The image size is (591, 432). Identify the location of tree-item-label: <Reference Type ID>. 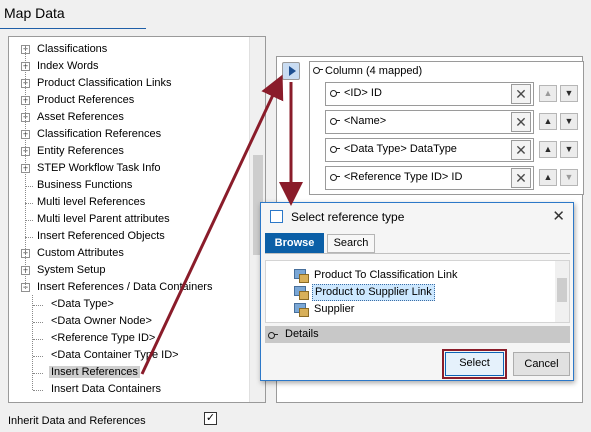
(103, 338).